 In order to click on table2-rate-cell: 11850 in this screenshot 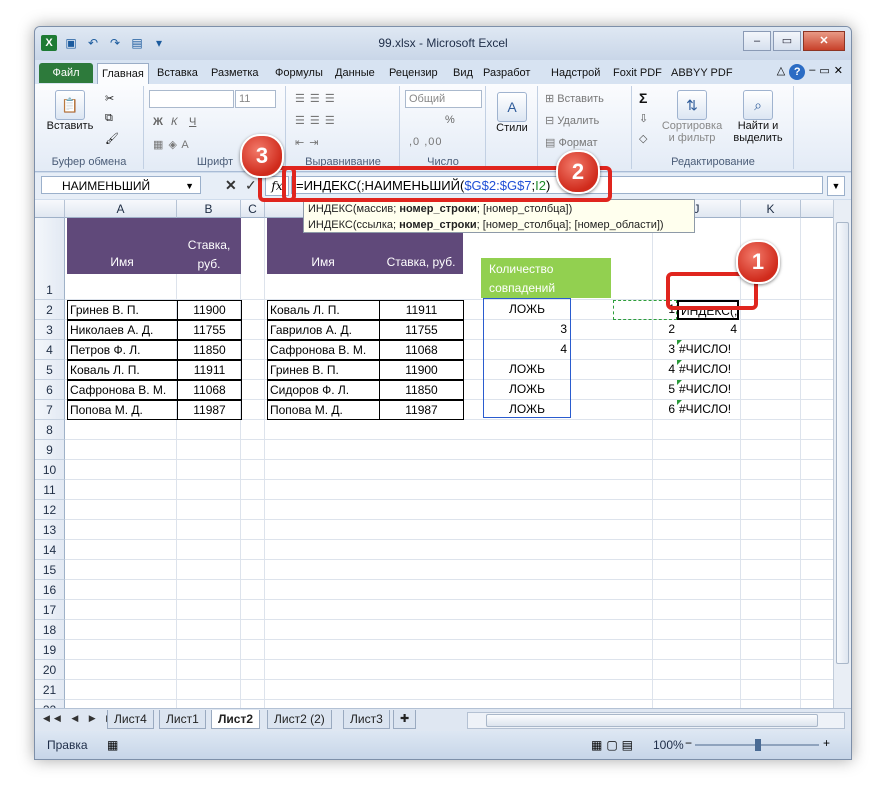, I will do `click(421, 390)`.